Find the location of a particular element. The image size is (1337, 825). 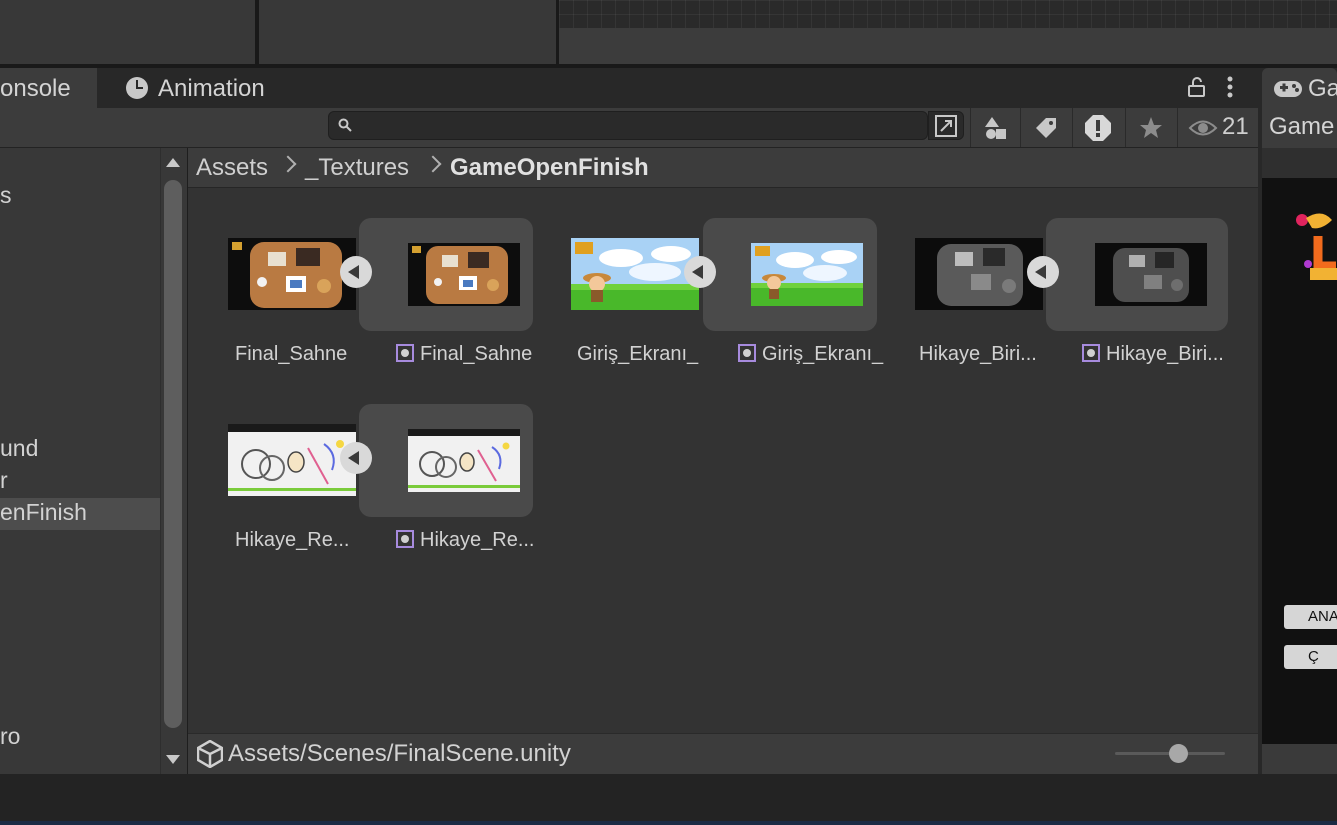

top-panel-middle is located at coordinates (407, 32).